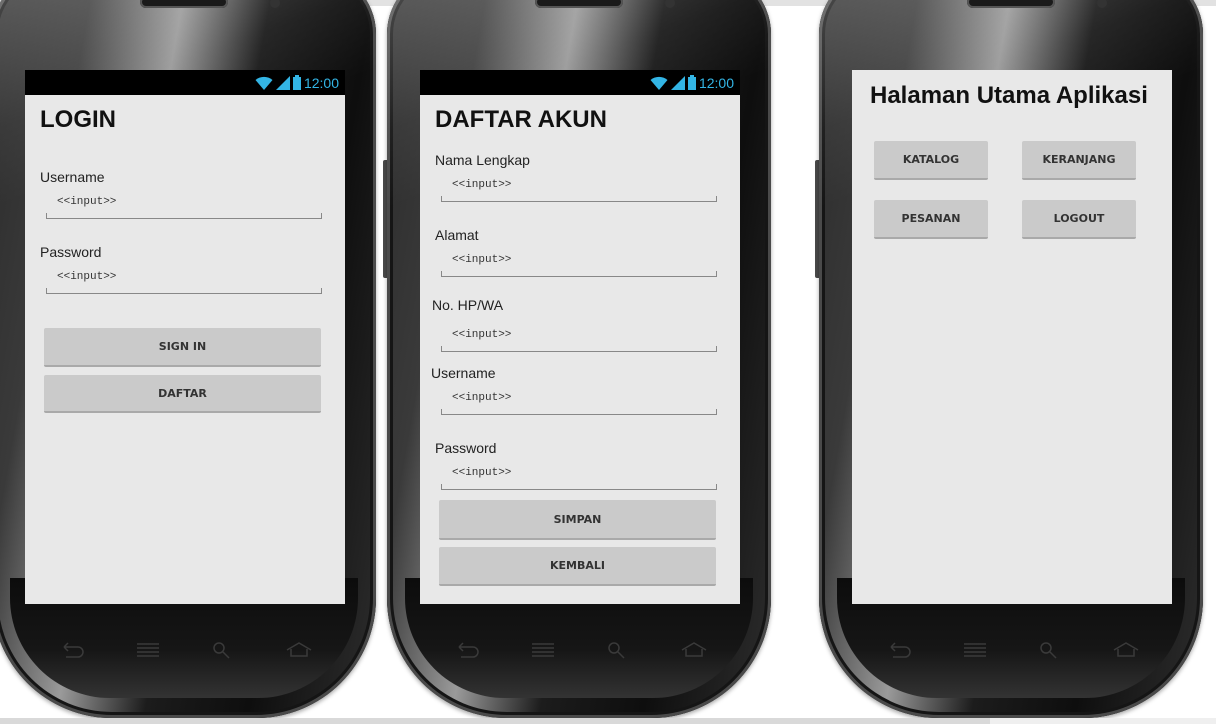 The height and width of the screenshot is (724, 1216). Describe the element at coordinates (78, 119) in the screenshot. I see `page-title: LOGIN` at that location.